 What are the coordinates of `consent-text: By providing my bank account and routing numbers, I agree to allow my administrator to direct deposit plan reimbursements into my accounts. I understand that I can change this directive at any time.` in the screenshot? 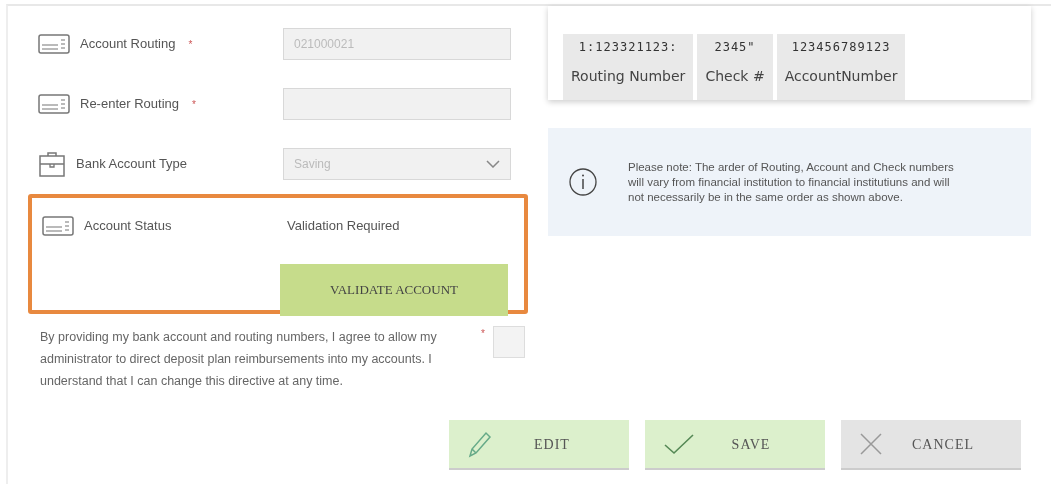 It's located at (239, 359).